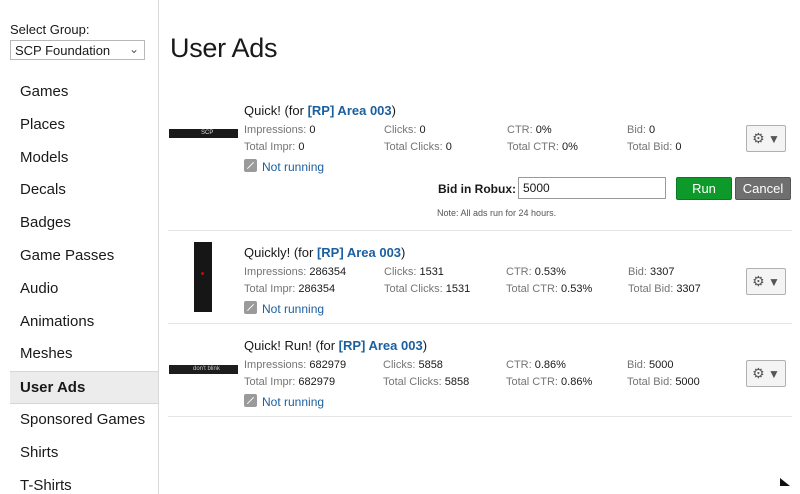 The height and width of the screenshot is (494, 800). What do you see at coordinates (312, 130) in the screenshot?
I see `impressions-value: 0` at bounding box center [312, 130].